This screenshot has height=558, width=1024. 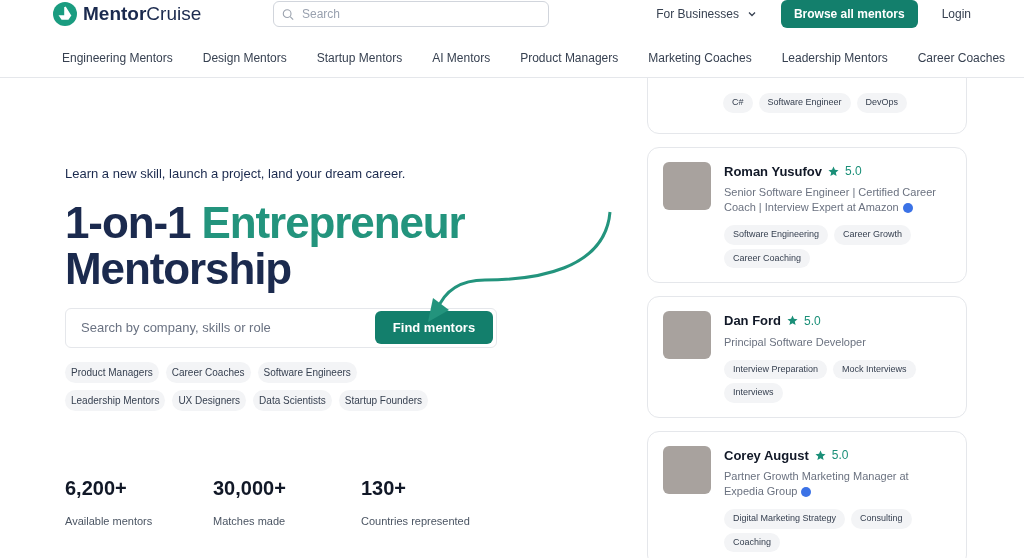 I want to click on mentor-search-input: Search by company, skills or role, so click(x=228, y=327).